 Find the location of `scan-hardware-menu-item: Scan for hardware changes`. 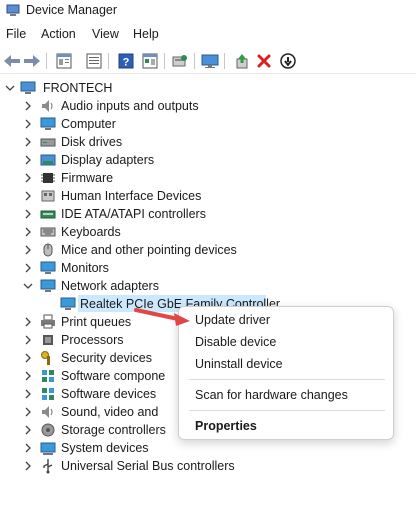

scan-hardware-menu-item: Scan for hardware changes is located at coordinates (271, 395).